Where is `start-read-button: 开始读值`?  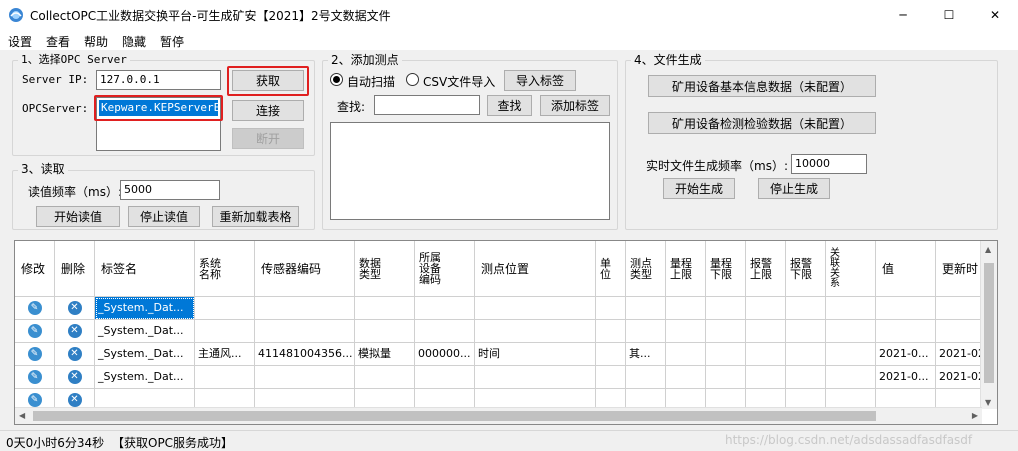
start-read-button: 开始读值 is located at coordinates (78, 216).